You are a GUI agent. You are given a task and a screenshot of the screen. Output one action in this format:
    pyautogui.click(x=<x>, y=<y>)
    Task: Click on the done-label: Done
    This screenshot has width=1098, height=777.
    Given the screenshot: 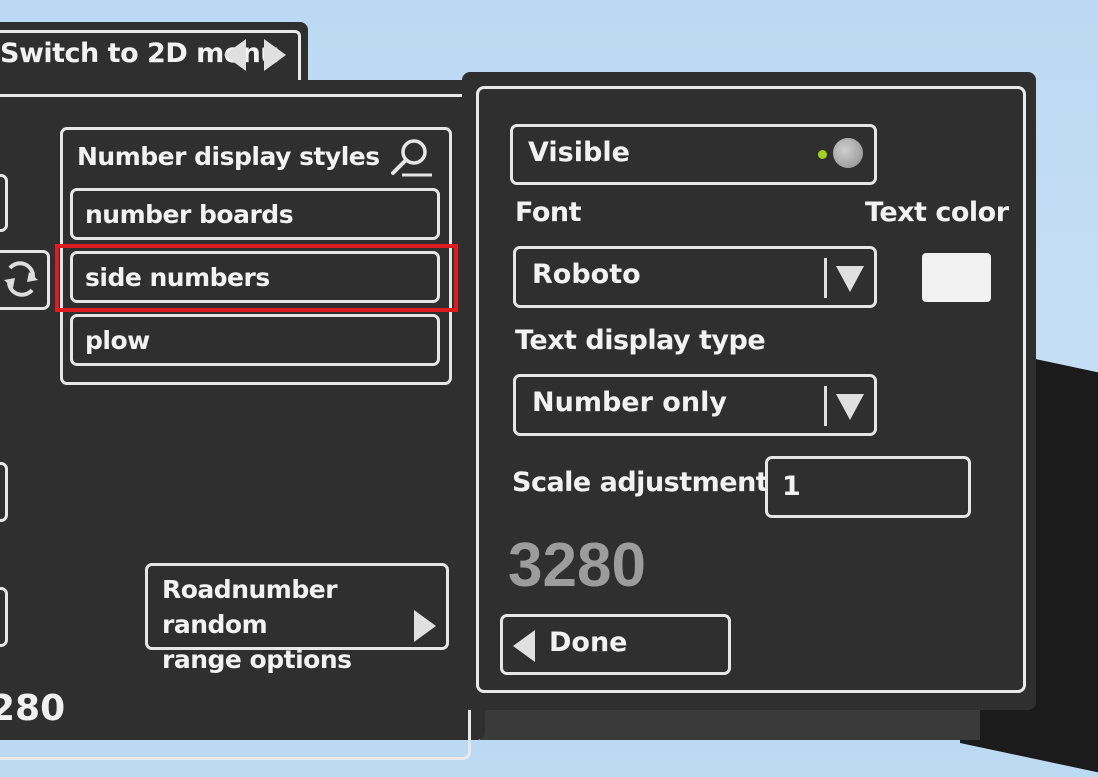 What is the action you would take?
    pyautogui.click(x=588, y=642)
    